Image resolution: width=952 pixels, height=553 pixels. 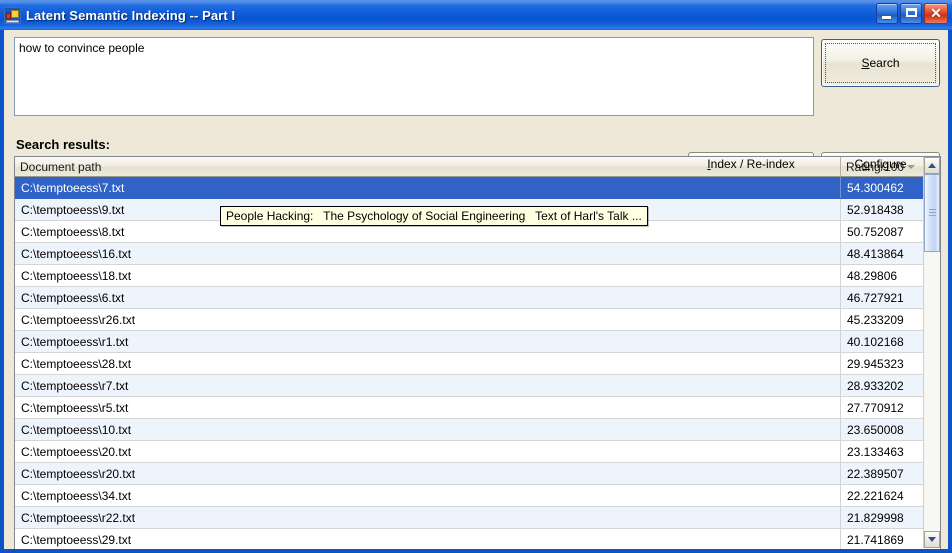 I want to click on cell-document-path: C:\temptoeess\r22.txt, so click(x=428, y=517).